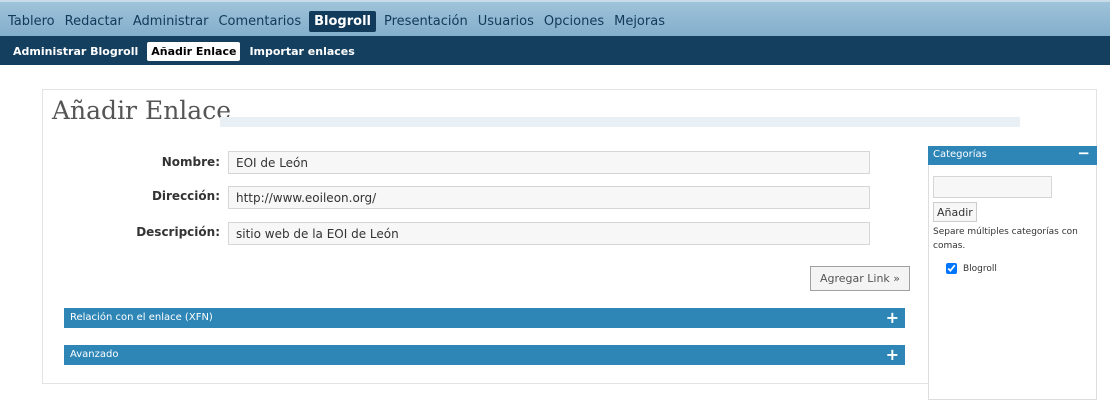  Describe the element at coordinates (574, 21) in the screenshot. I see `top-menu-opciones: Opciones` at that location.